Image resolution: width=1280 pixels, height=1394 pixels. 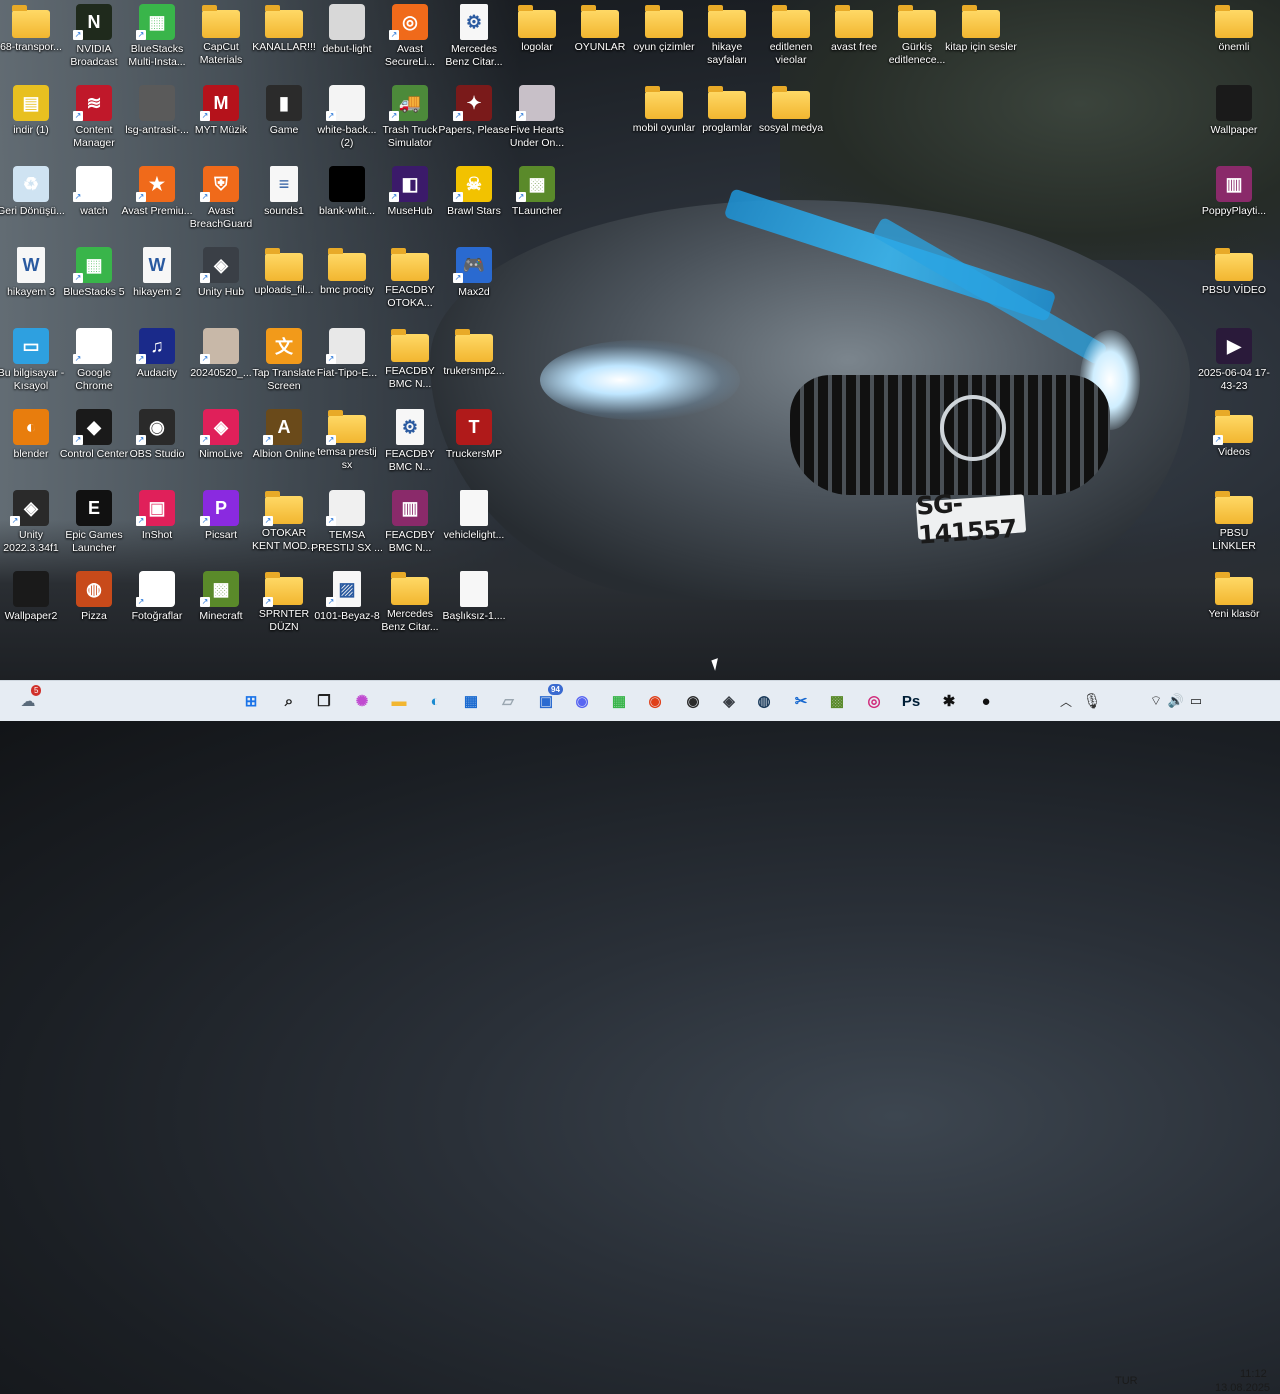 What do you see at coordinates (347, 606) in the screenshot?
I see `desktop-icon-0101-beyaz-8: ▨ ↗ 0101-Beyaz-8` at bounding box center [347, 606].